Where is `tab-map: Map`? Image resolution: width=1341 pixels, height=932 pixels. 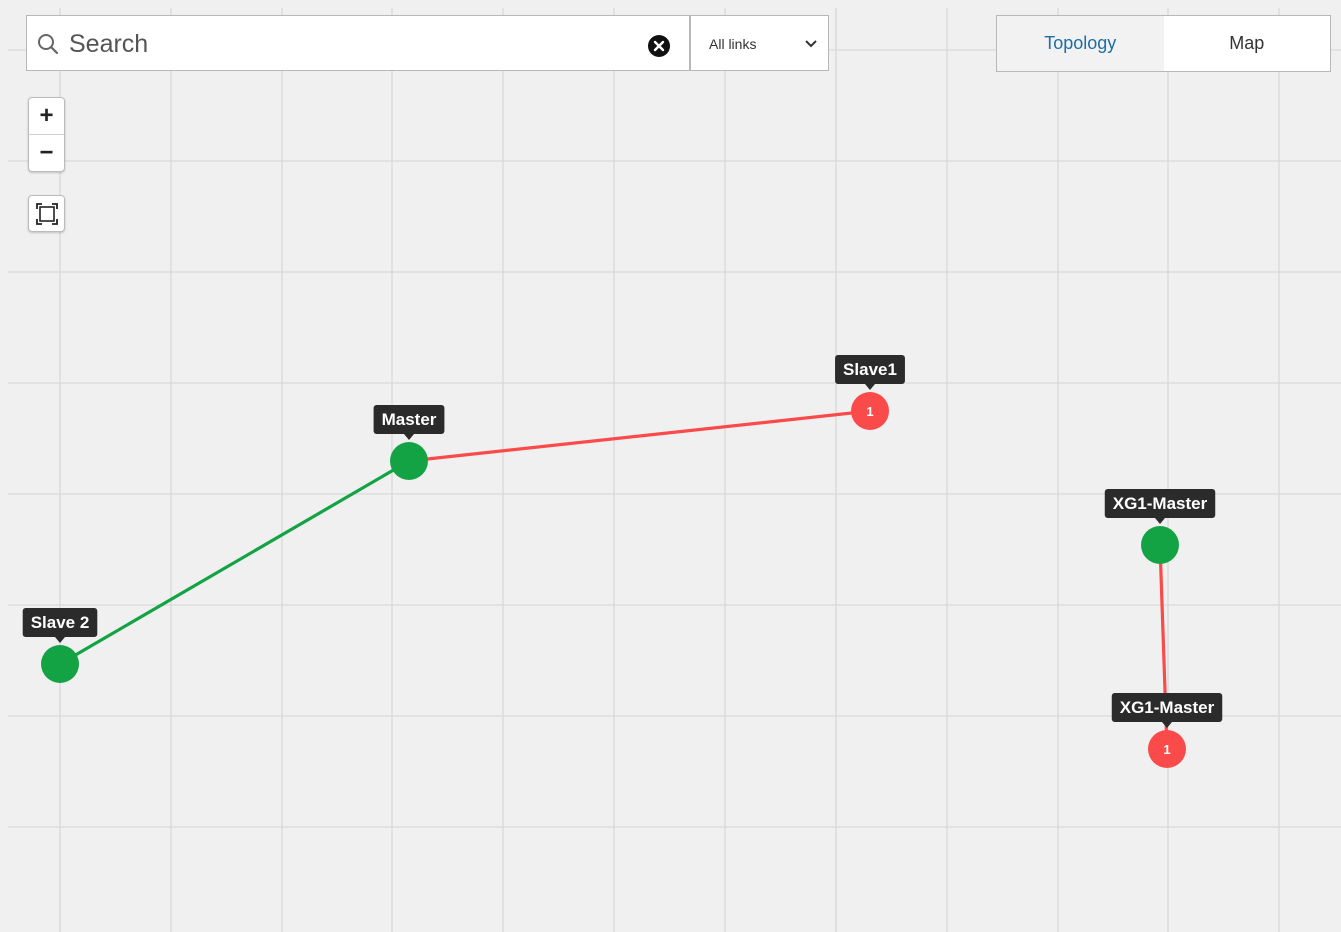
tab-map: Map is located at coordinates (1246, 43).